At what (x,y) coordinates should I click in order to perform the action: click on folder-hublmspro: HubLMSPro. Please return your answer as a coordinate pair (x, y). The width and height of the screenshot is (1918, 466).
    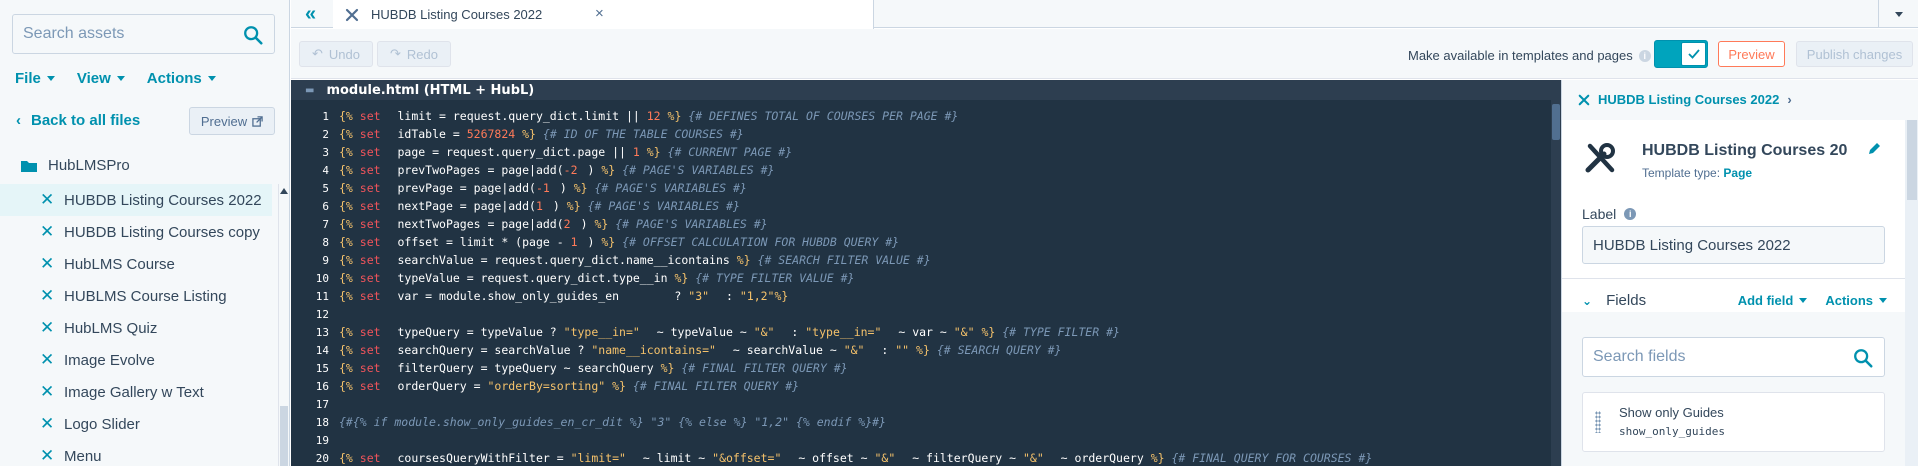
    Looking at the image, I should click on (75, 165).